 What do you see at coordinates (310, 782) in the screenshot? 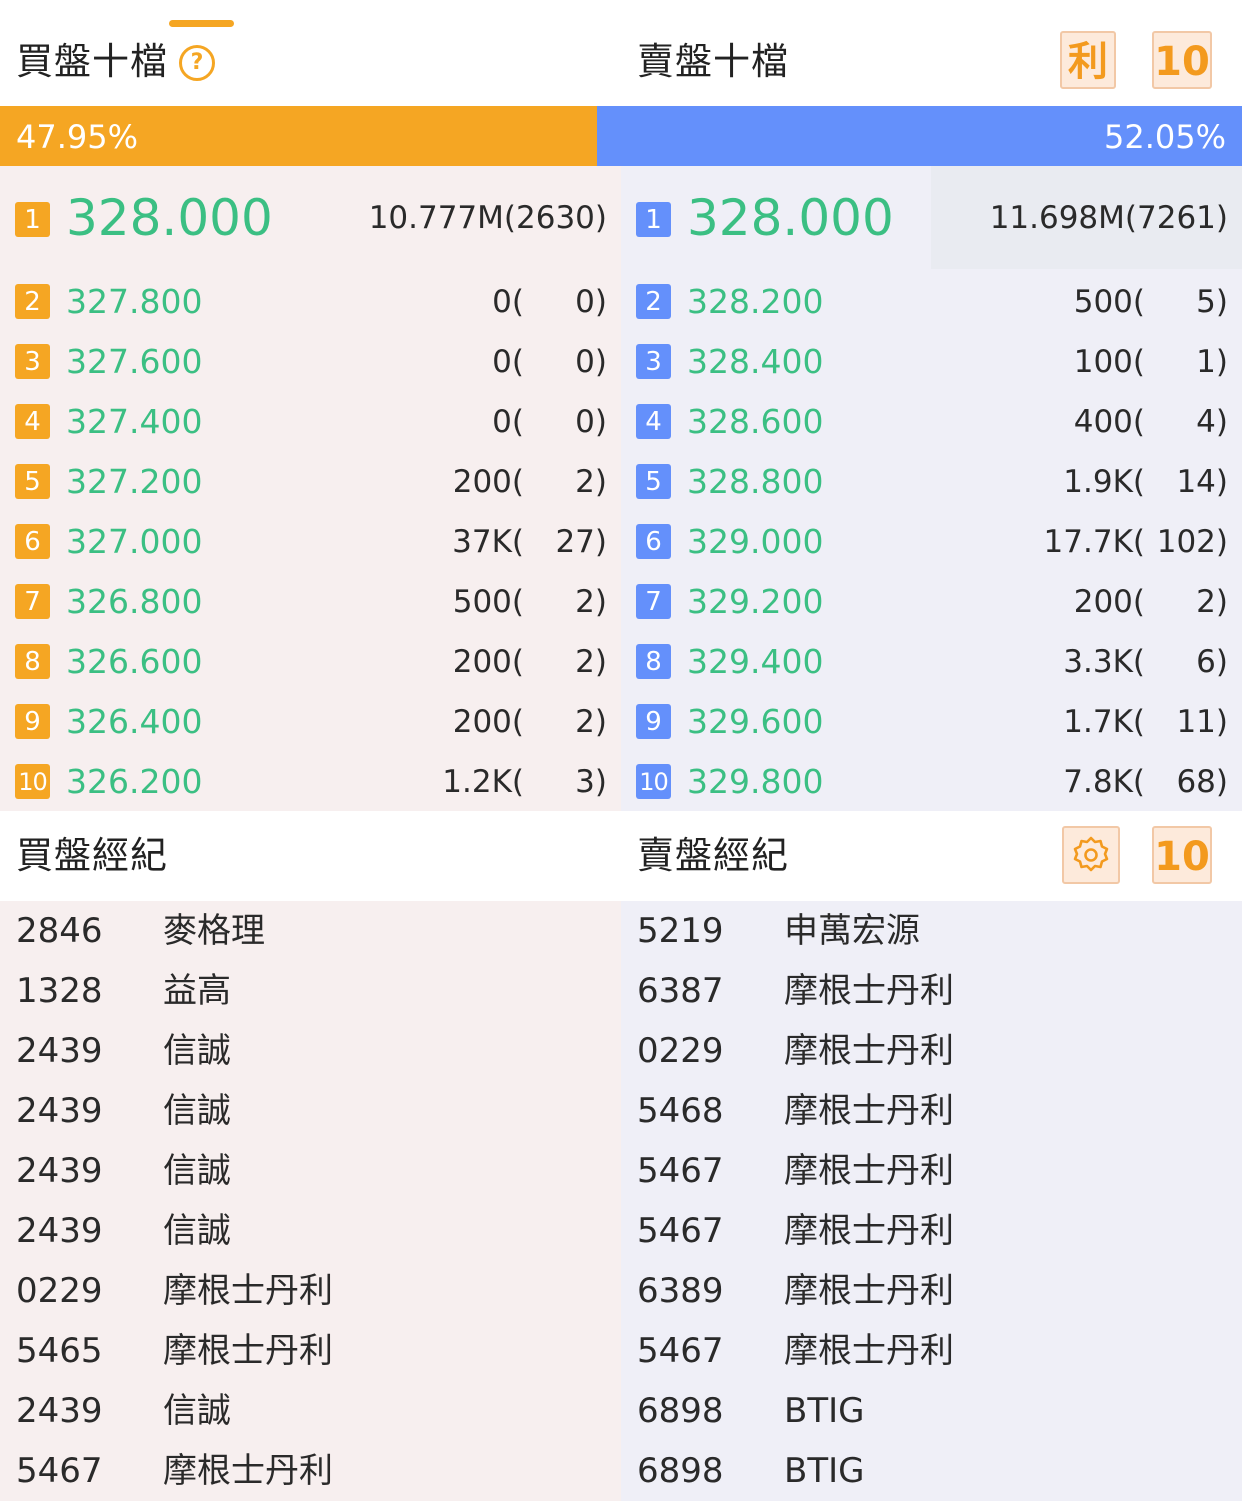
I see `bid-level-row: 10 326.200 1.2K(3)` at bounding box center [310, 782].